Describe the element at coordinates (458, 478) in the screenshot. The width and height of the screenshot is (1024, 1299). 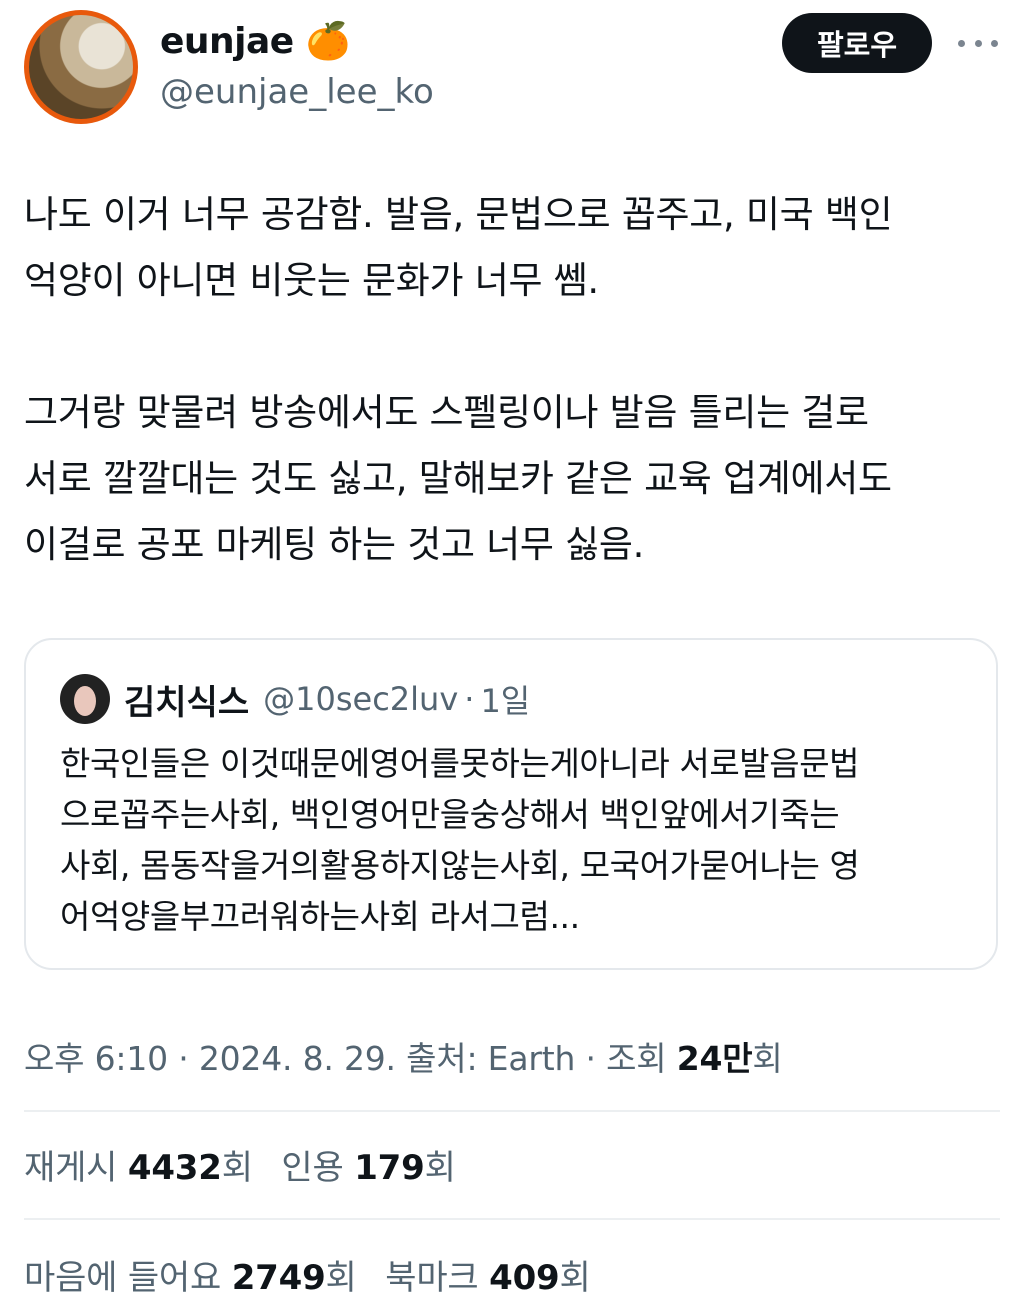
I see `tweet-line: 서로 깔깔대는 것도 싫고, 말해보카 같은 교육 업계에서도` at that location.